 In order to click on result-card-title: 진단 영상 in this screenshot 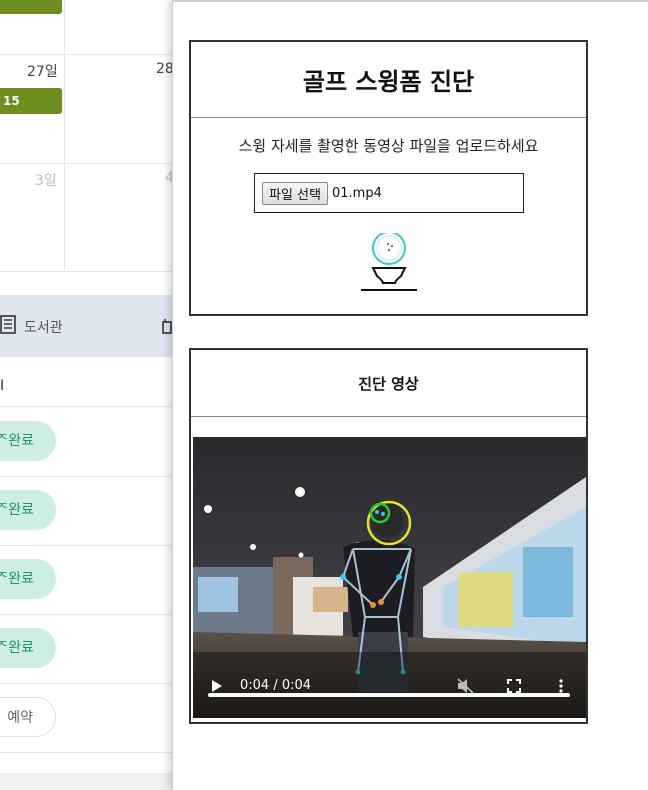, I will do `click(388, 383)`.